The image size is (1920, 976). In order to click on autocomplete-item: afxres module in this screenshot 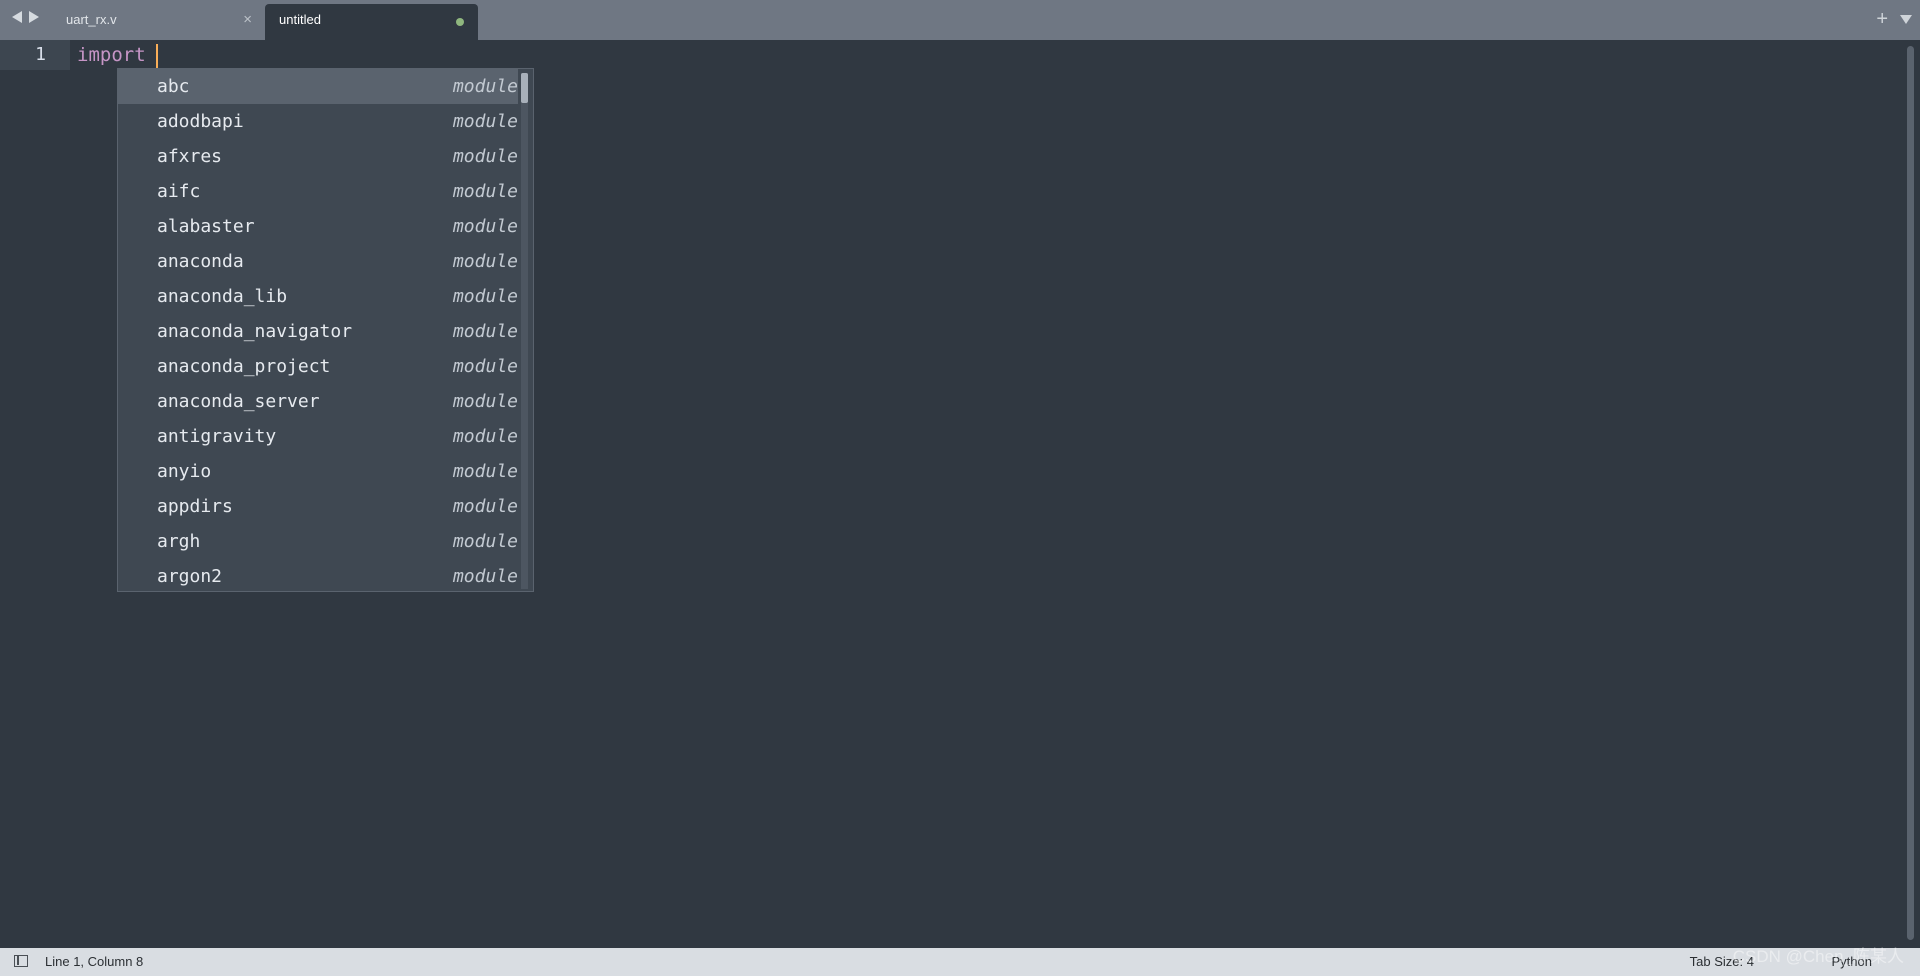, I will do `click(318, 156)`.